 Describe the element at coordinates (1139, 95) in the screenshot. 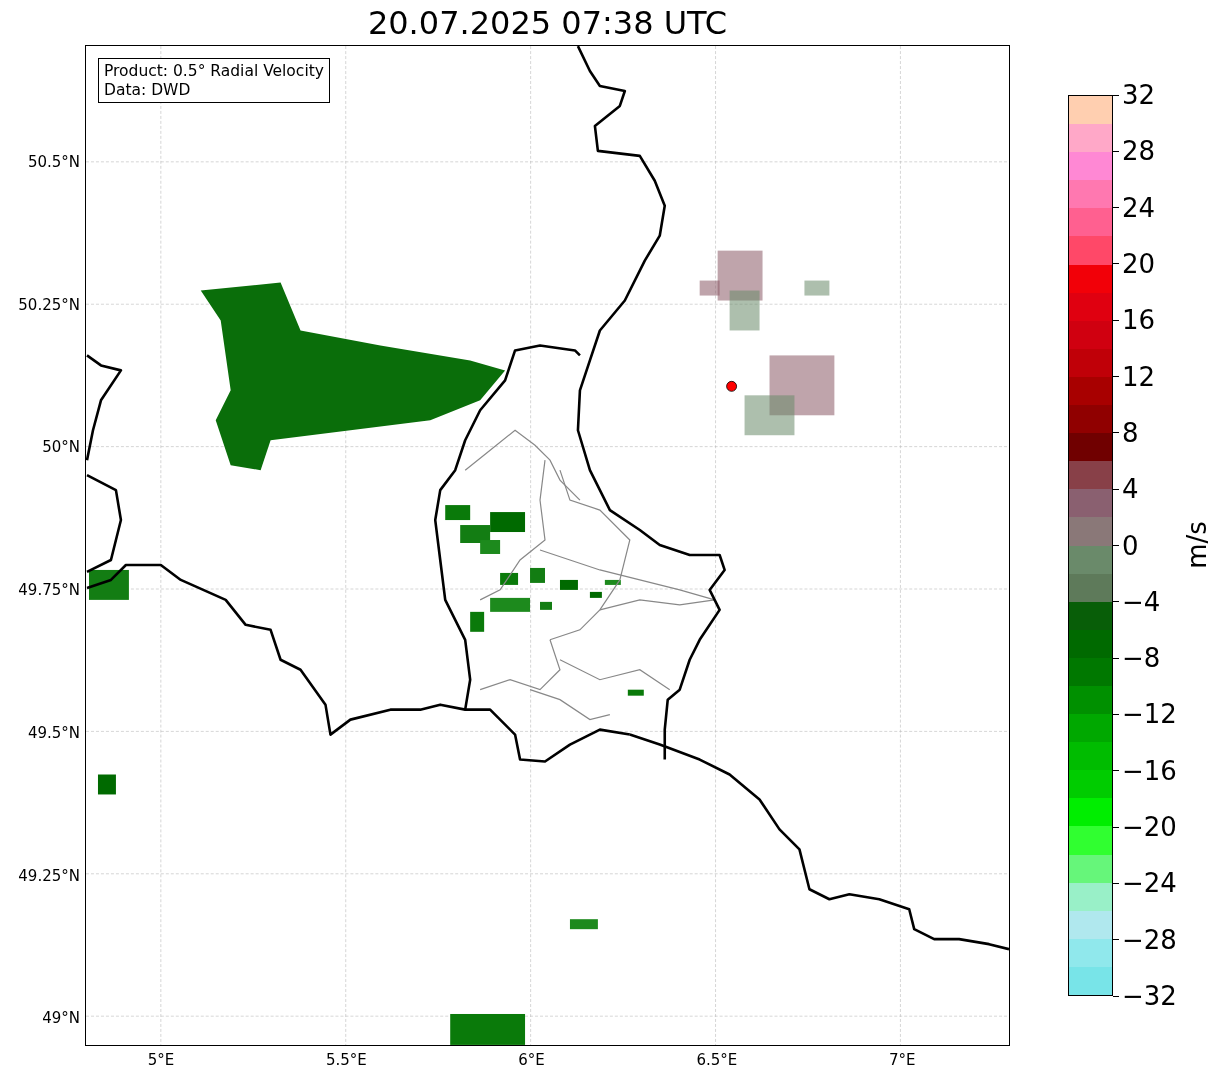

I see `colorbar-tick-label: 32` at that location.